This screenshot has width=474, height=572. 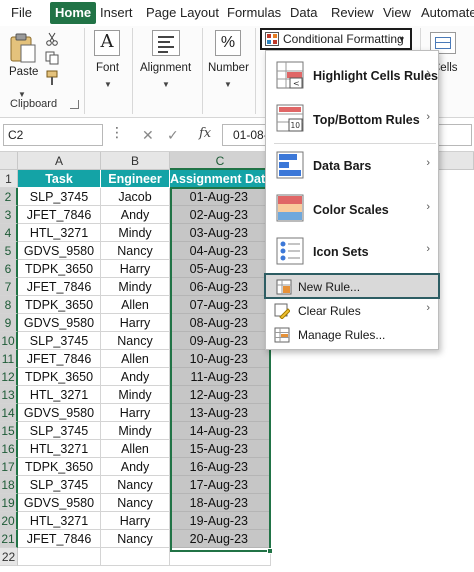 I want to click on row-header: 17, so click(x=9, y=467).